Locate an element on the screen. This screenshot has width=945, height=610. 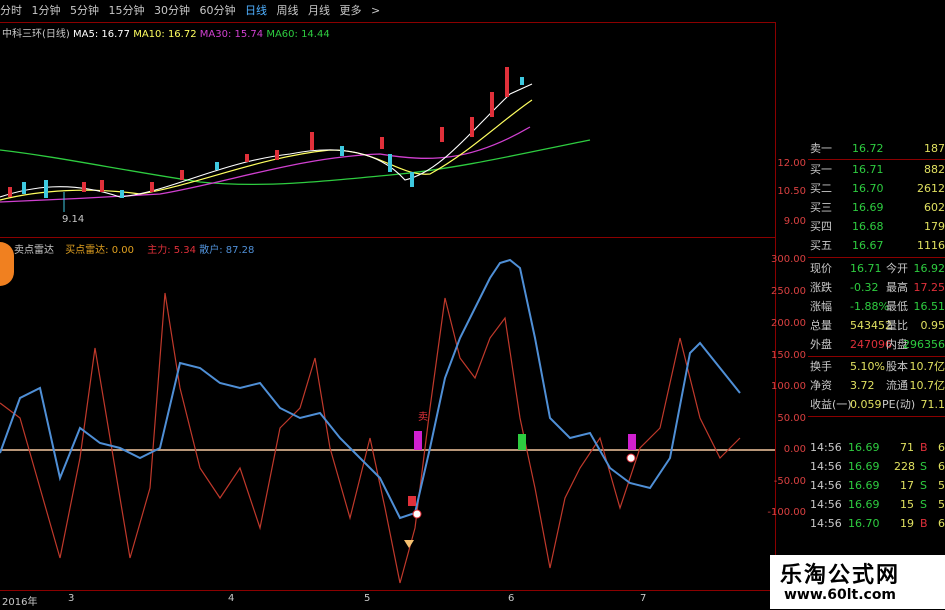
low-marker: 9.14 is located at coordinates (73, 219).